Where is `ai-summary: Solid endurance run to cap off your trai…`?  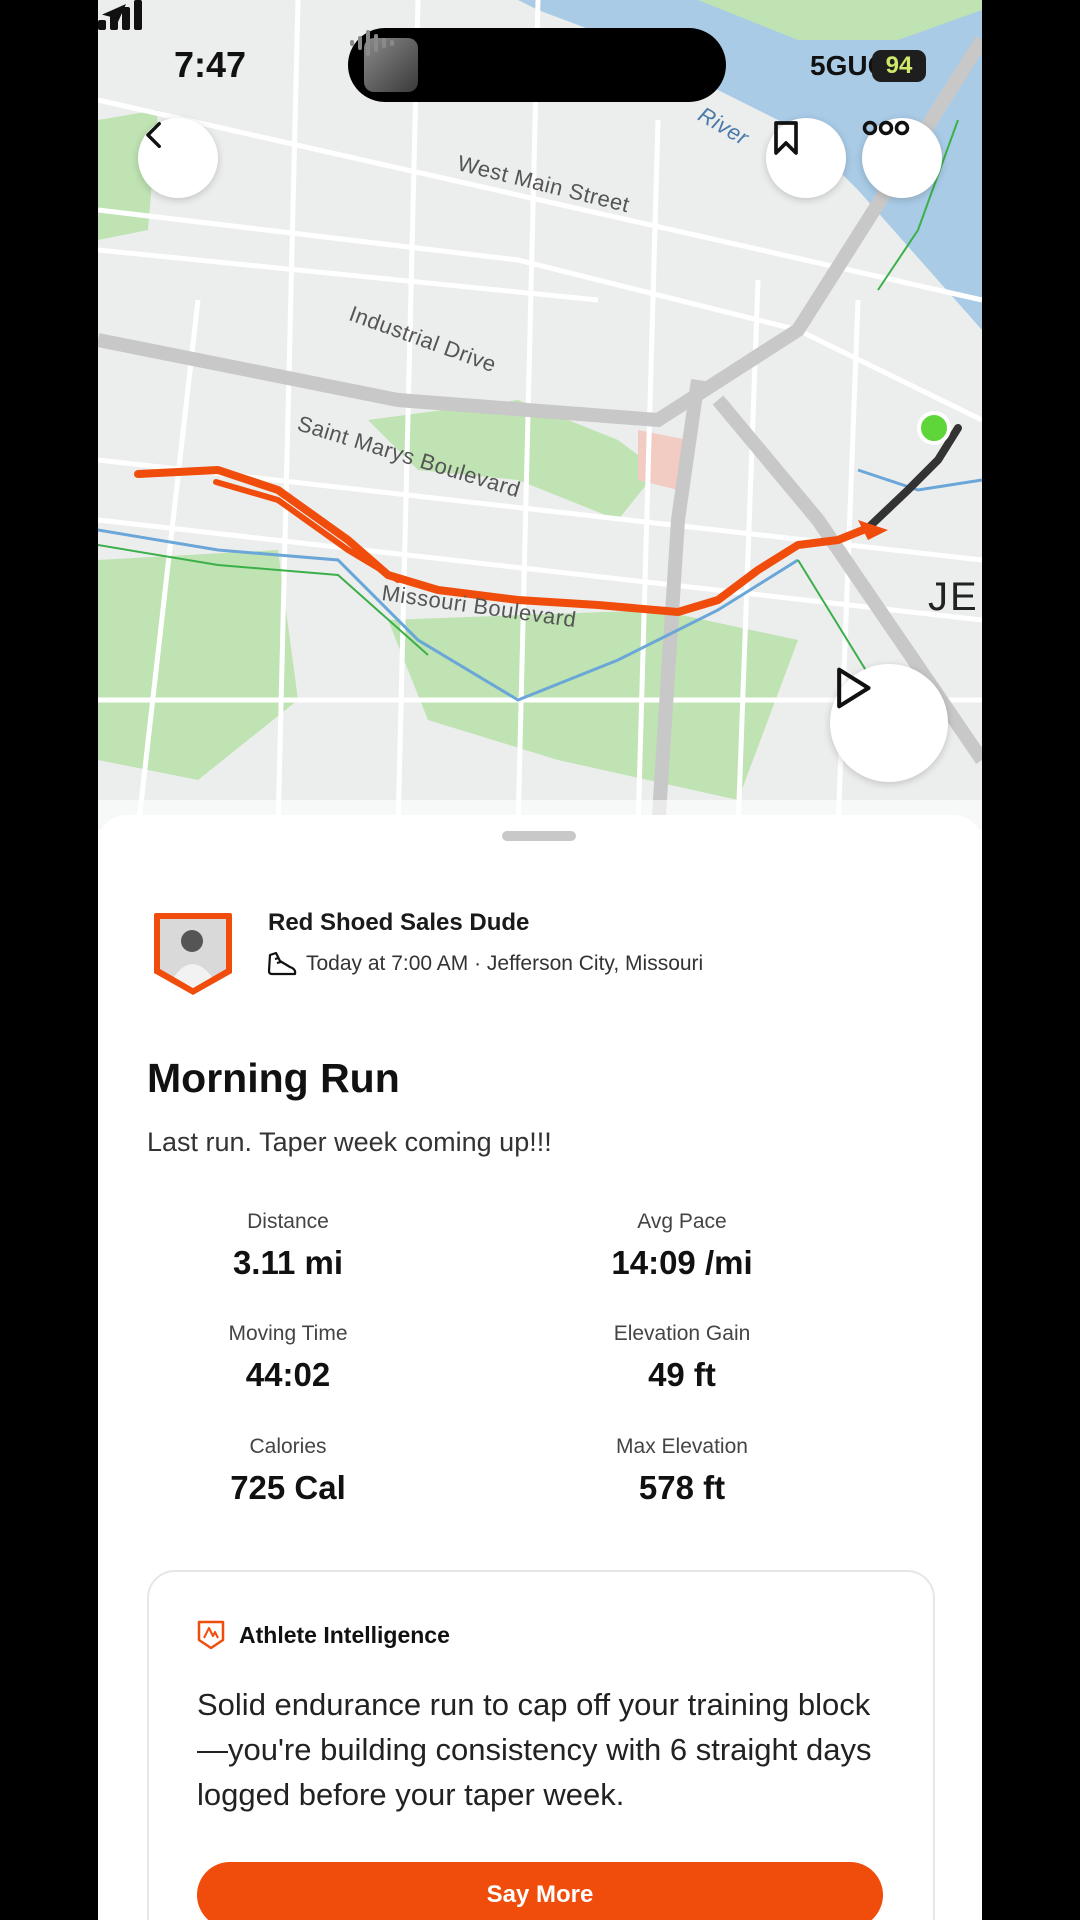 ai-summary: Solid endurance run to cap off your trai… is located at coordinates (534, 1749).